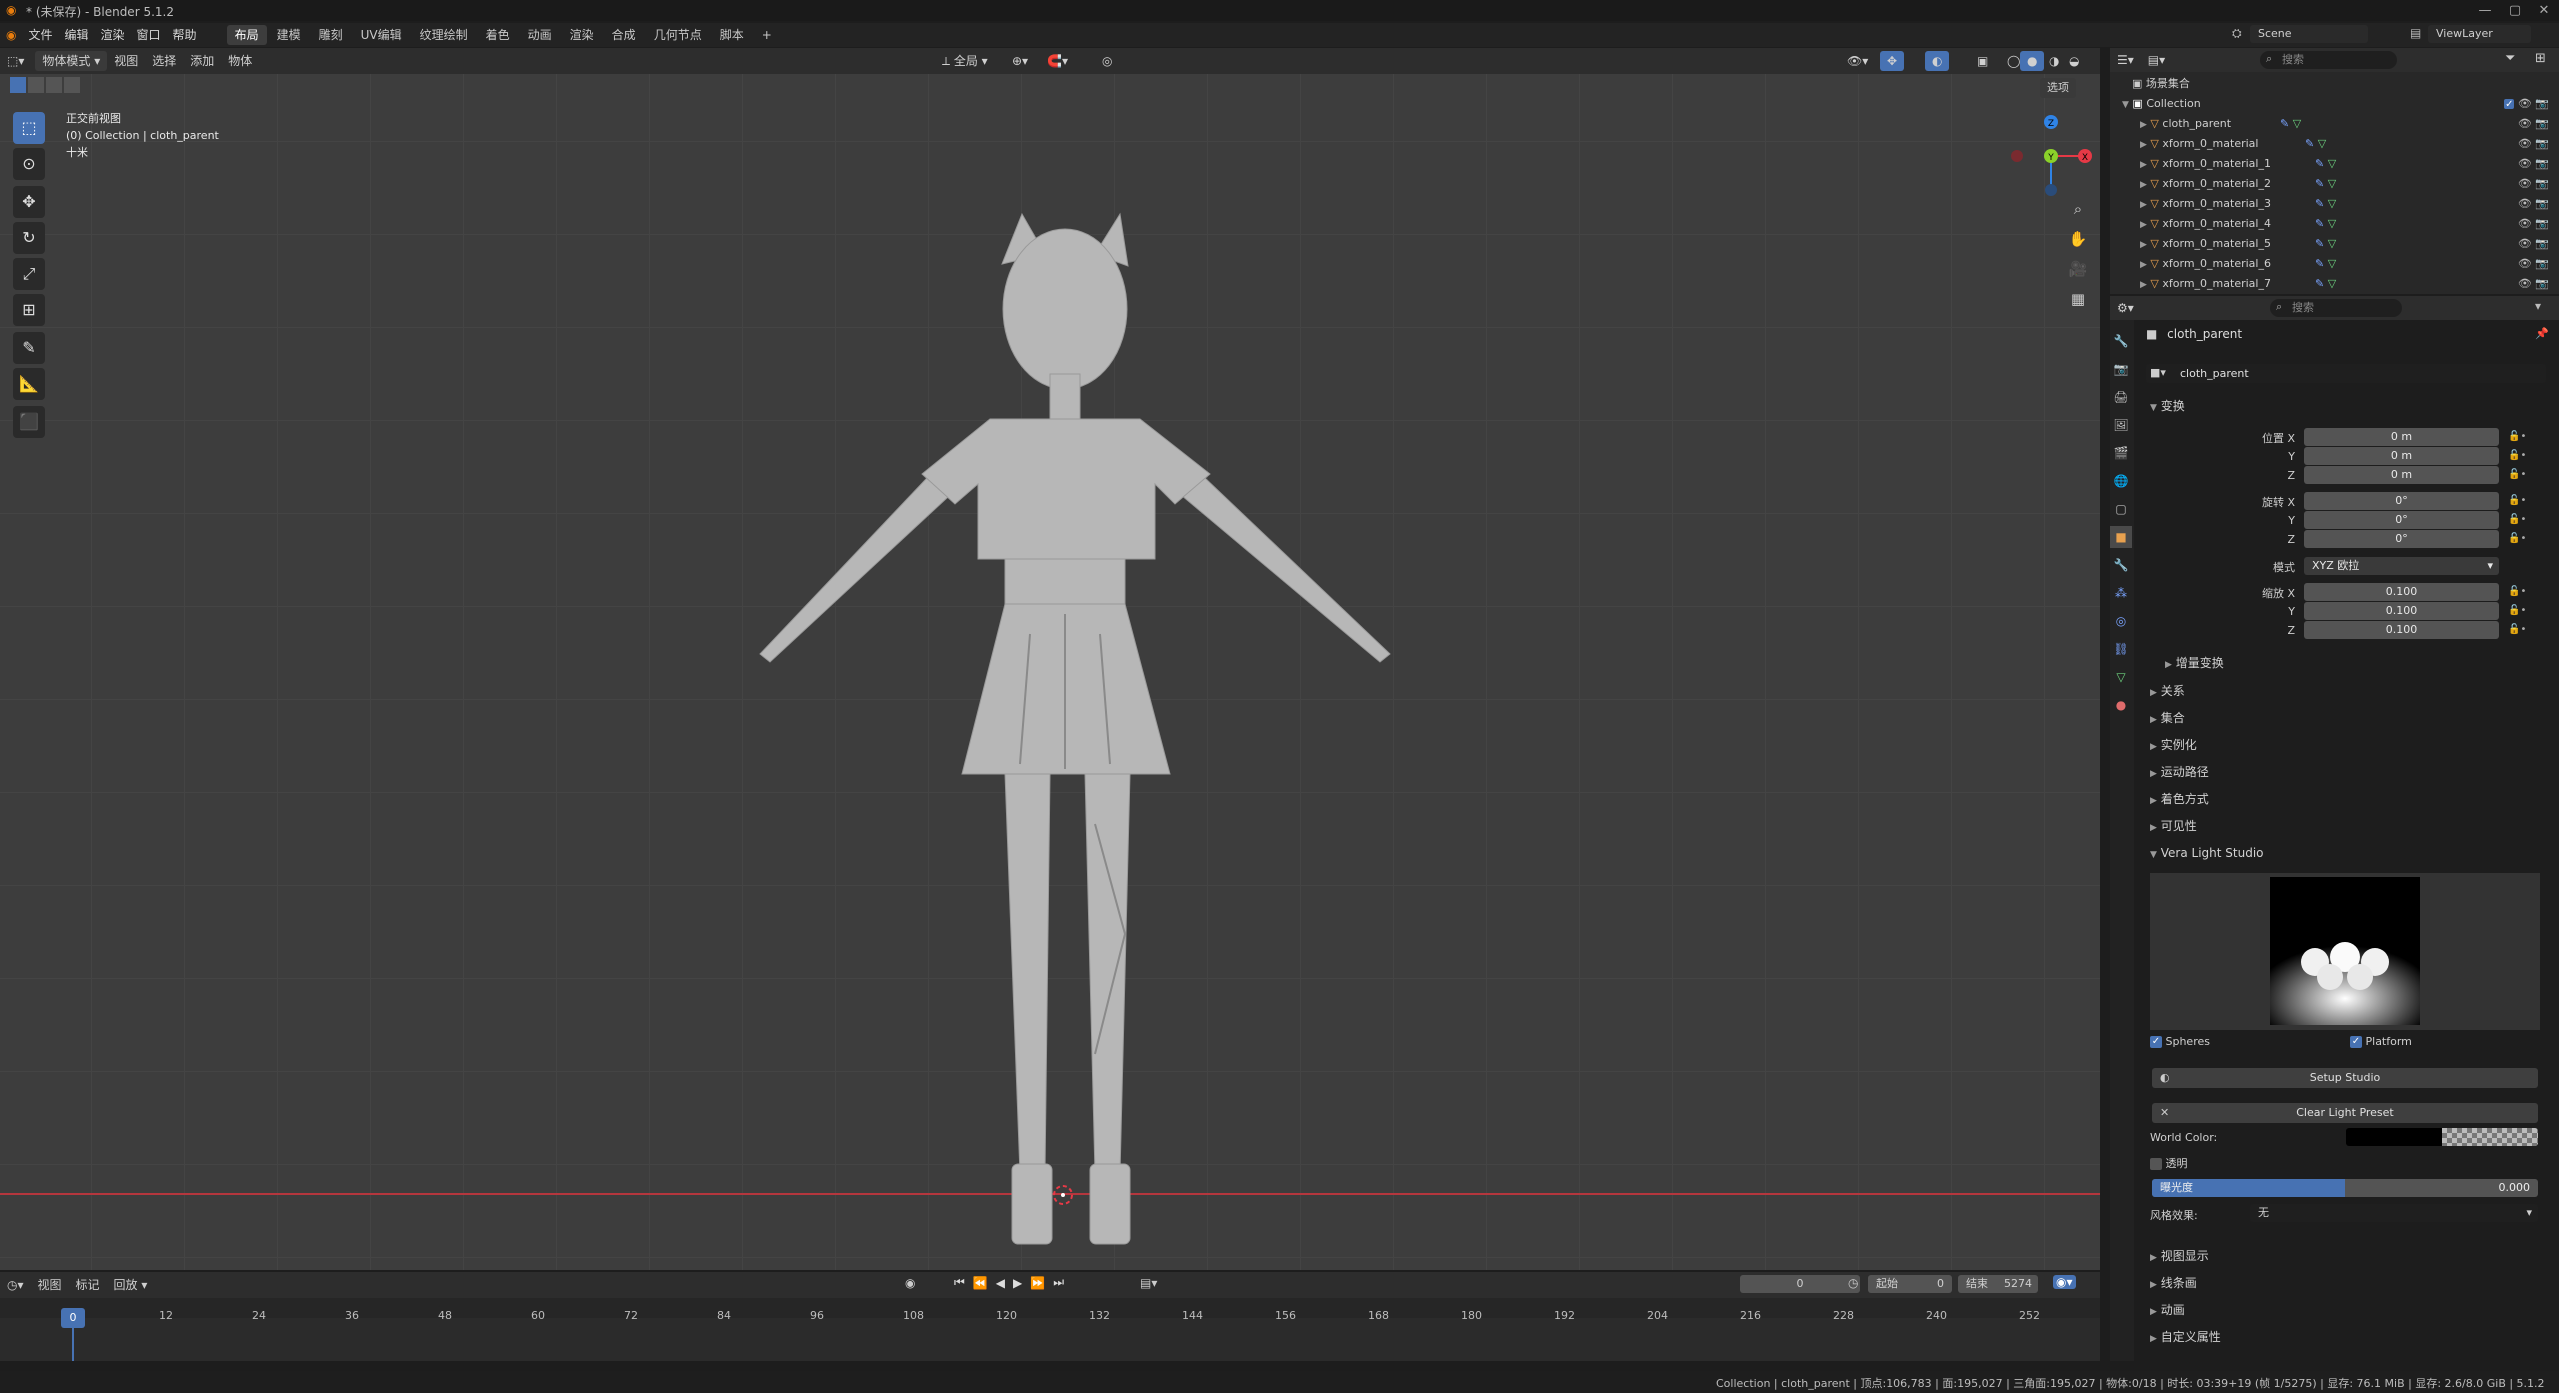  What do you see at coordinates (29, 310) in the screenshot?
I see `transform-tool-icon: ⊞` at bounding box center [29, 310].